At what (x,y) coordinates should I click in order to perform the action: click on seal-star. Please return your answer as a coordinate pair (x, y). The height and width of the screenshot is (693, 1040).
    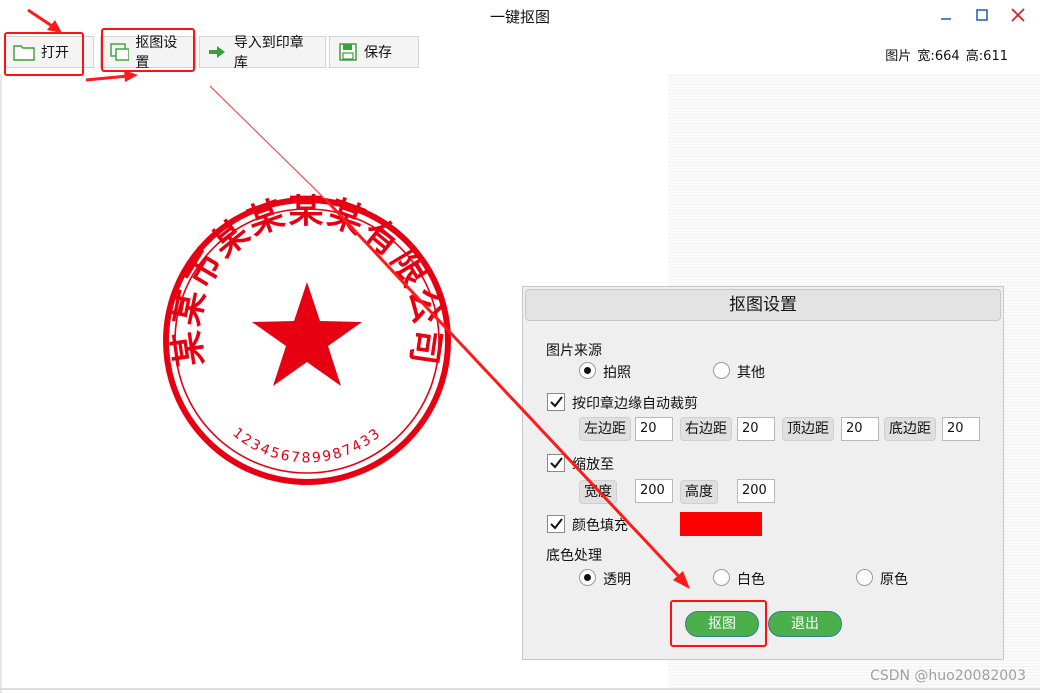
    Looking at the image, I should click on (307, 334).